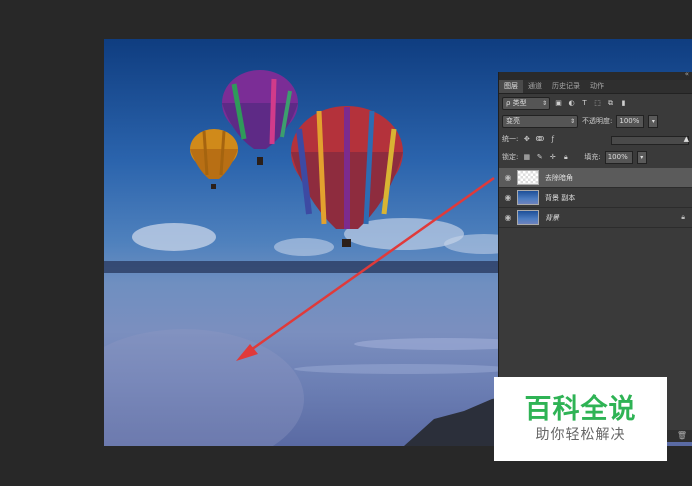 The image size is (692, 486). What do you see at coordinates (558, 103) in the screenshot?
I see `image-filter-icon: ▣` at bounding box center [558, 103].